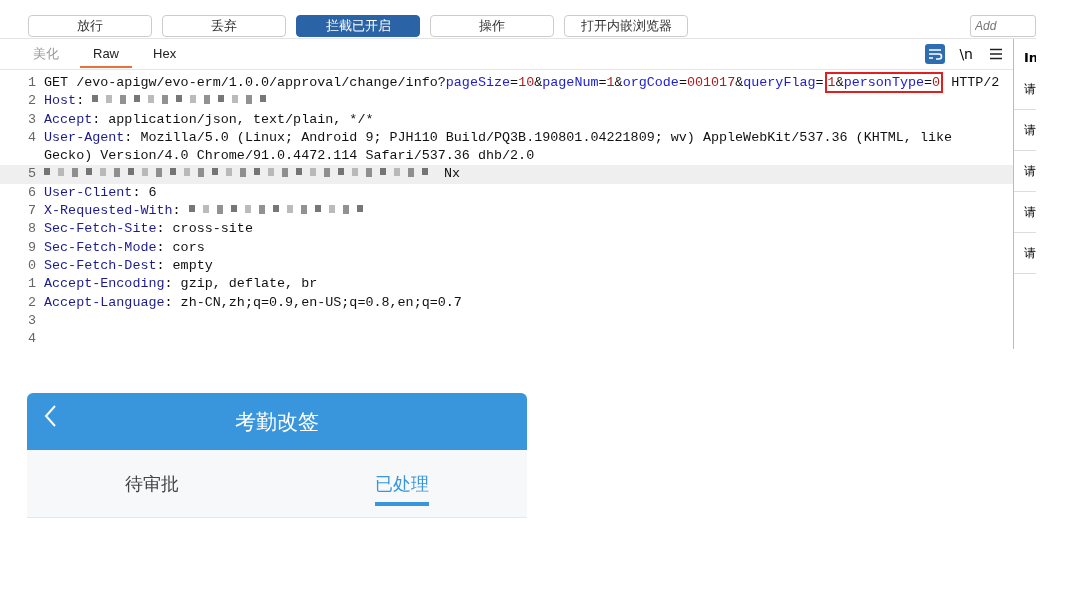  I want to click on line-number: 0, so click(32, 265).